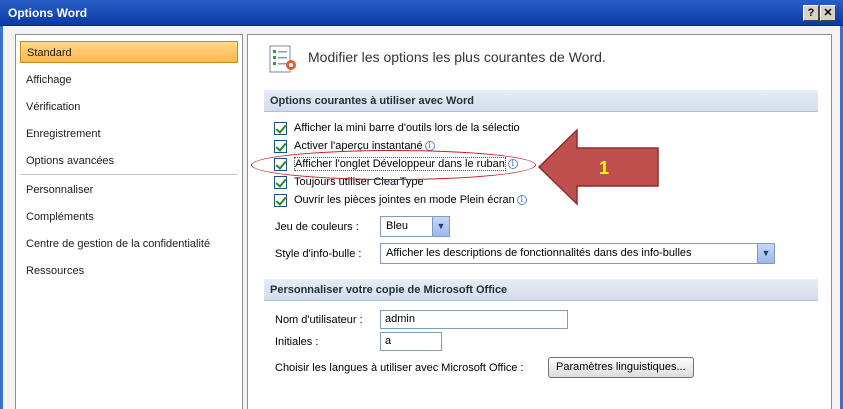 The height and width of the screenshot is (409, 843). What do you see at coordinates (280, 200) in the screenshot?
I see `checkbox-fullscreen` at bounding box center [280, 200].